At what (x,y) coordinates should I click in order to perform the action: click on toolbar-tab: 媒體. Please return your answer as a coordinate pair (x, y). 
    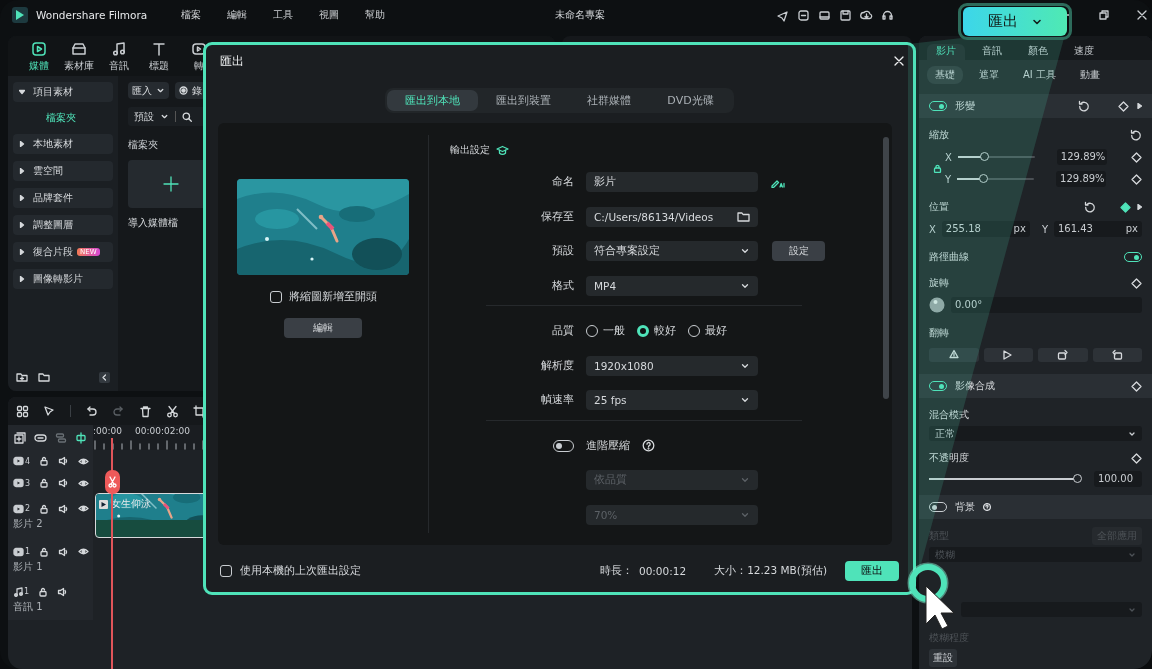
    Looking at the image, I should click on (39, 58).